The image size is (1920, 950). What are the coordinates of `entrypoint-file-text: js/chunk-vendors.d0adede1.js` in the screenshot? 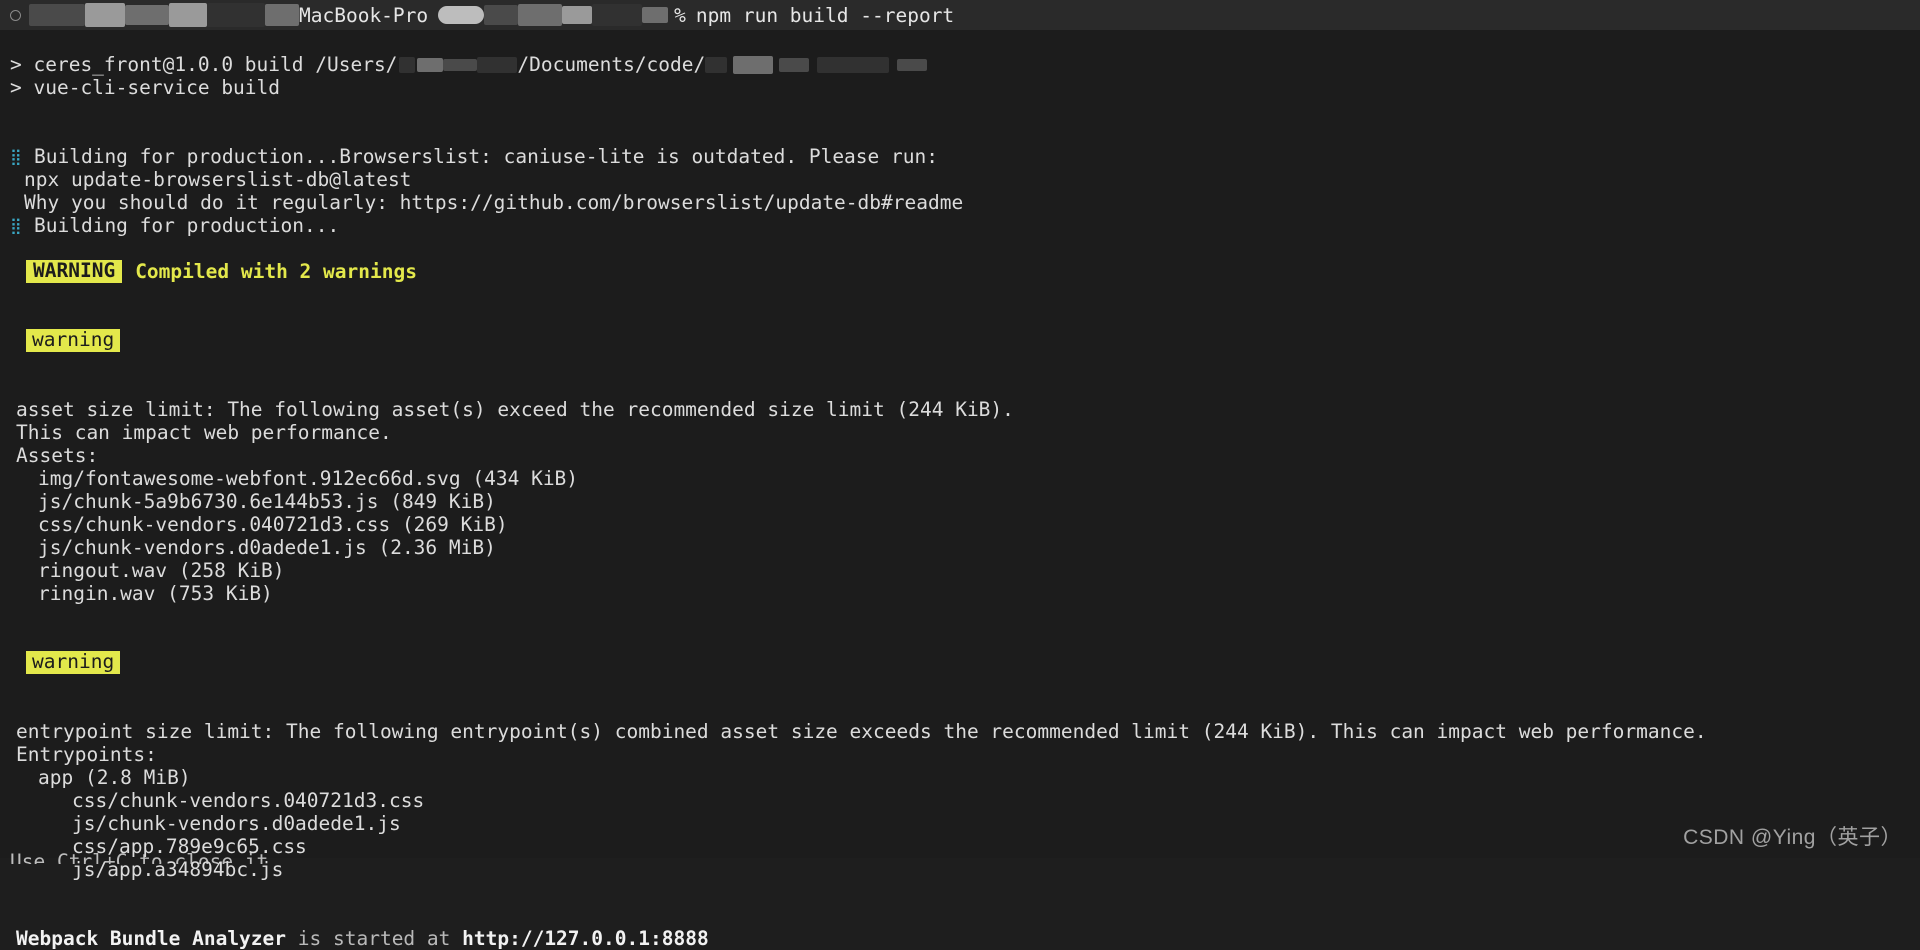 It's located at (236, 823).